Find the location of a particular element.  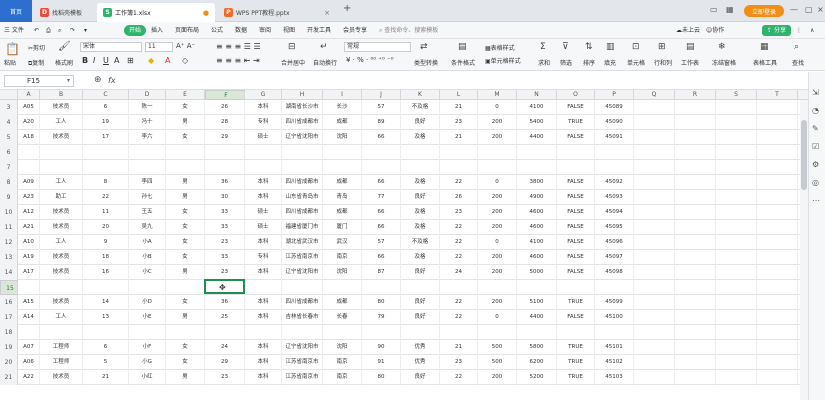

row-header: 5 is located at coordinates (9, 137).